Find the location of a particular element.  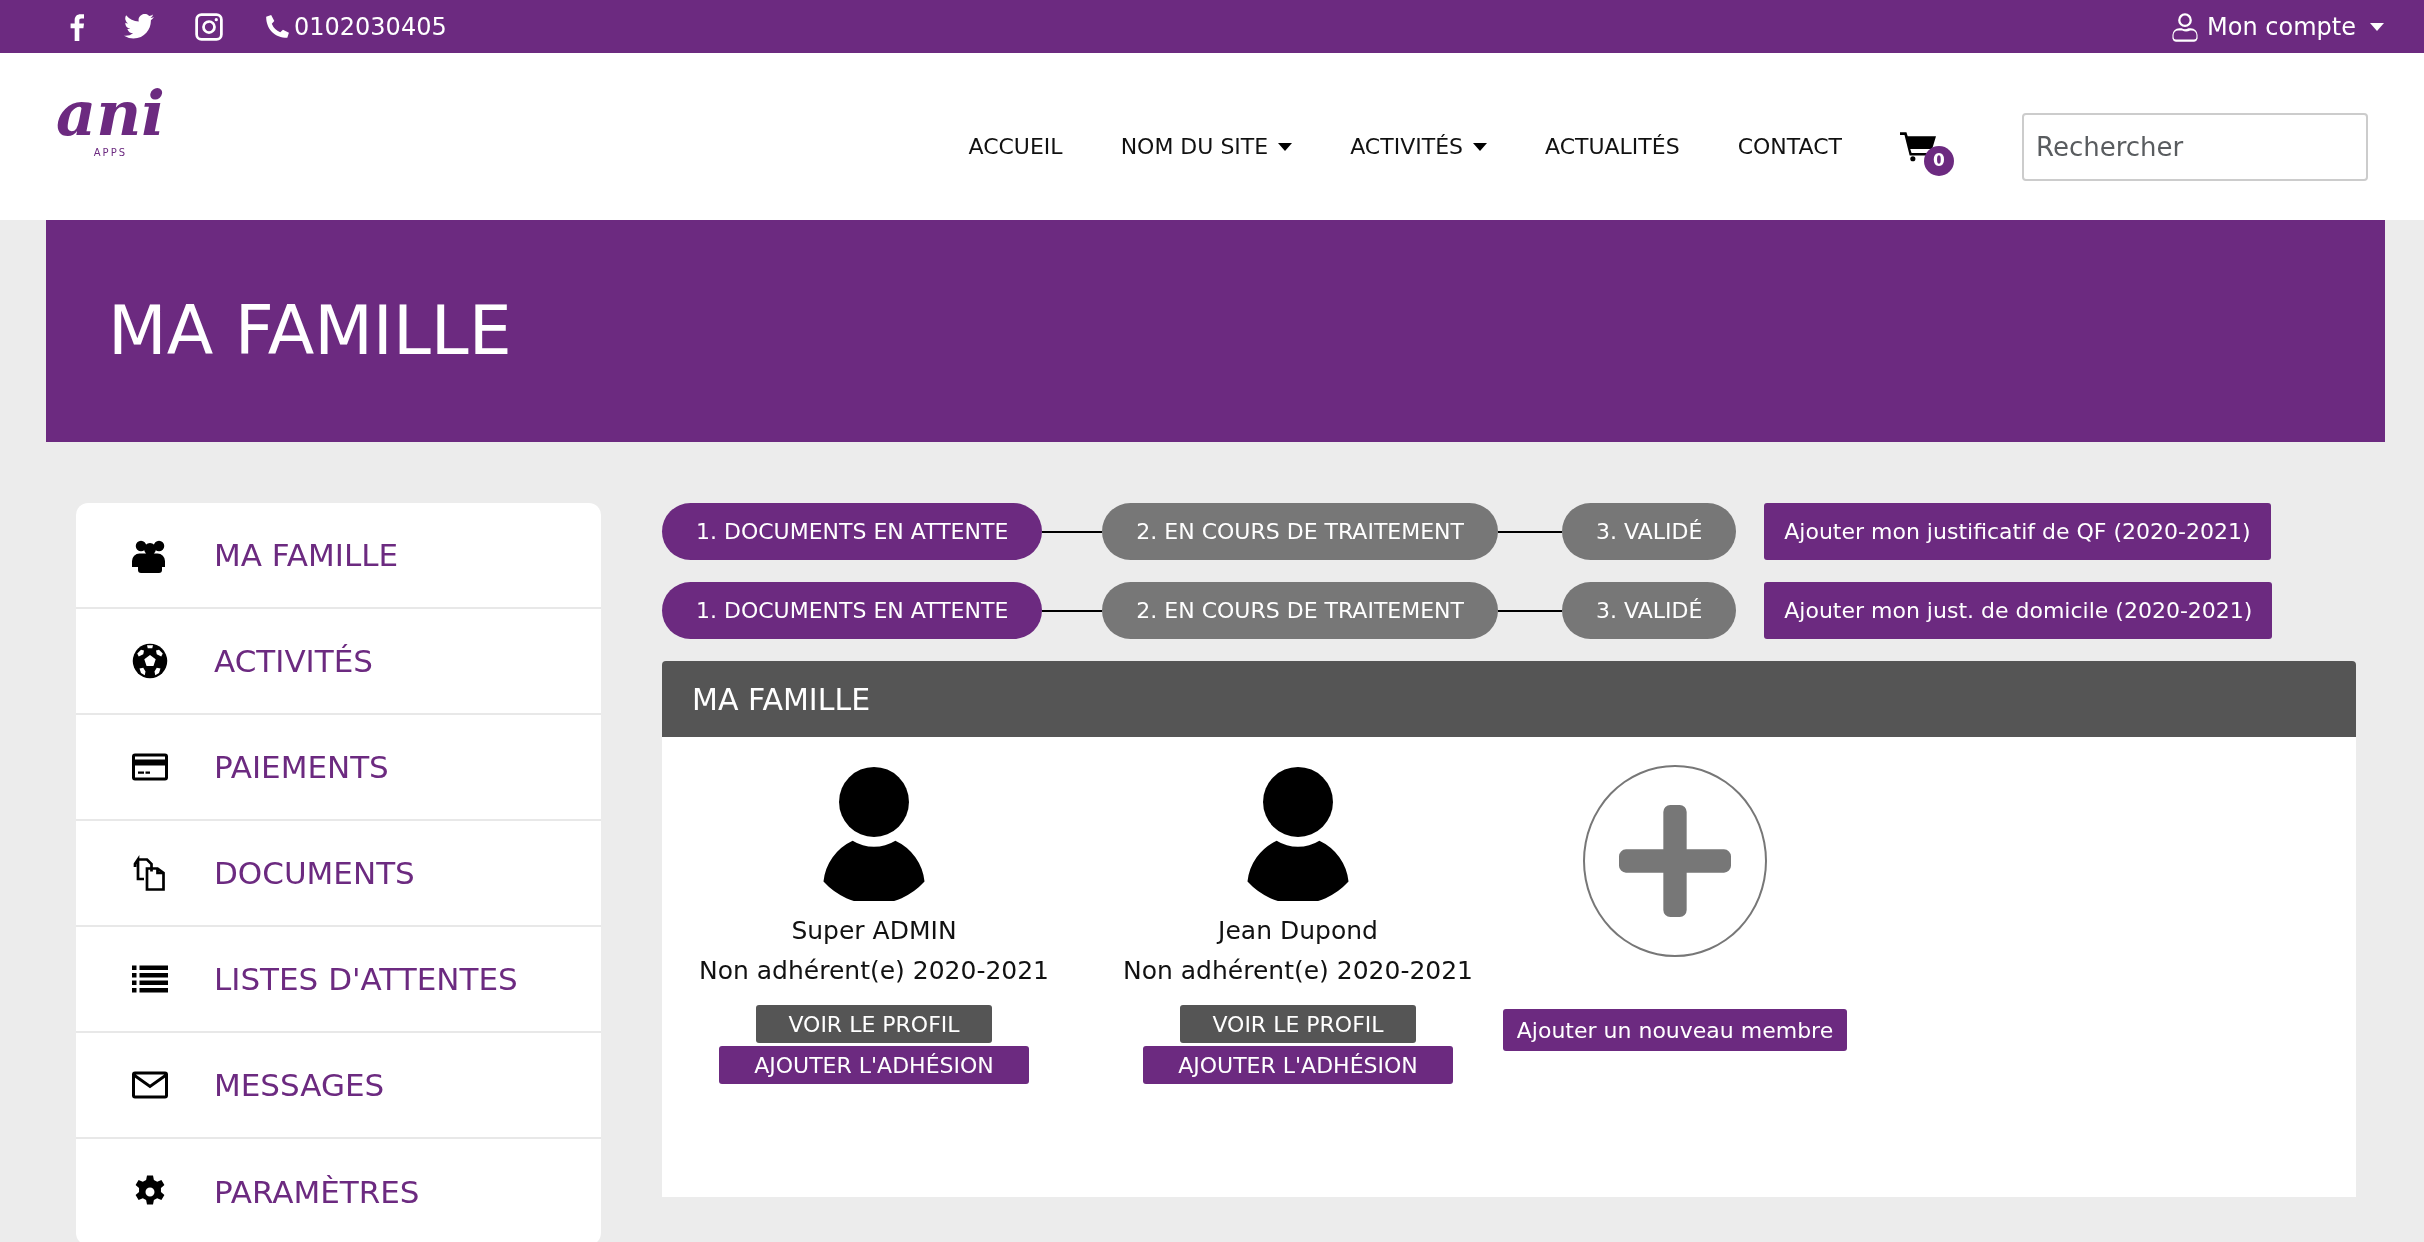

nav-link: CONTACT is located at coordinates (1789, 146).